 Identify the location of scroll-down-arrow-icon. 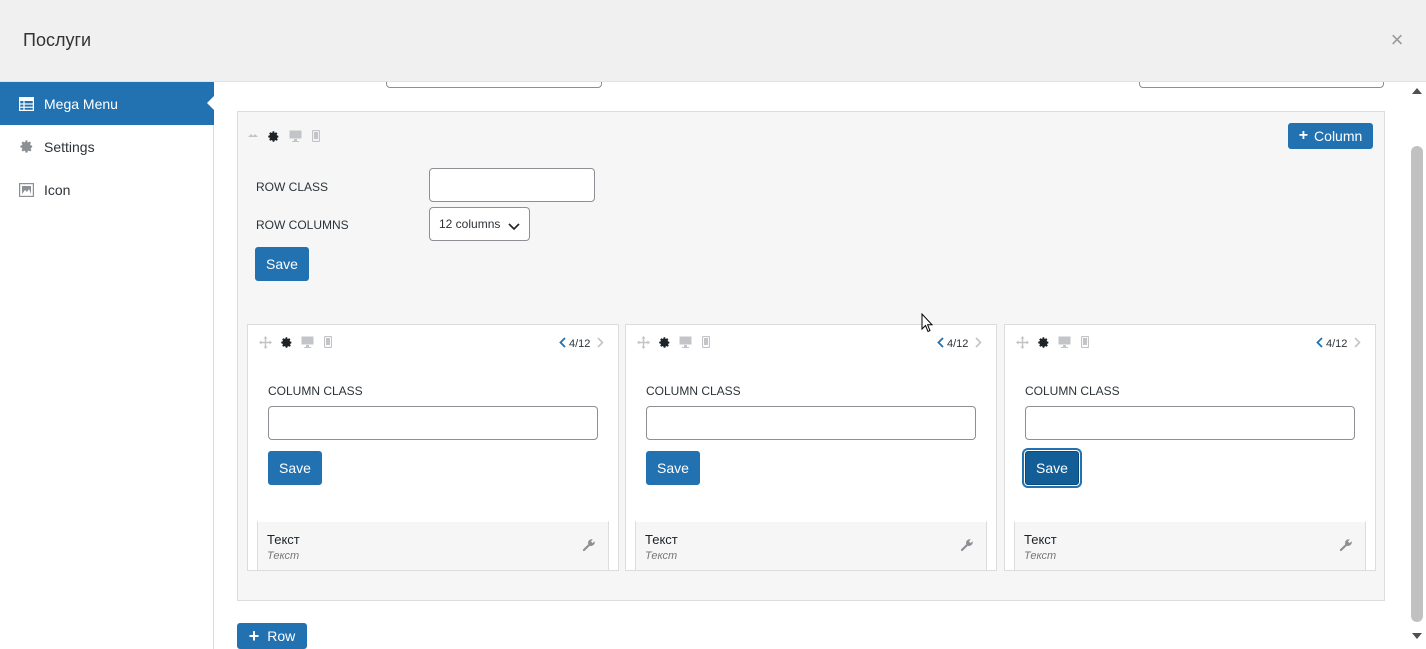
(1417, 636).